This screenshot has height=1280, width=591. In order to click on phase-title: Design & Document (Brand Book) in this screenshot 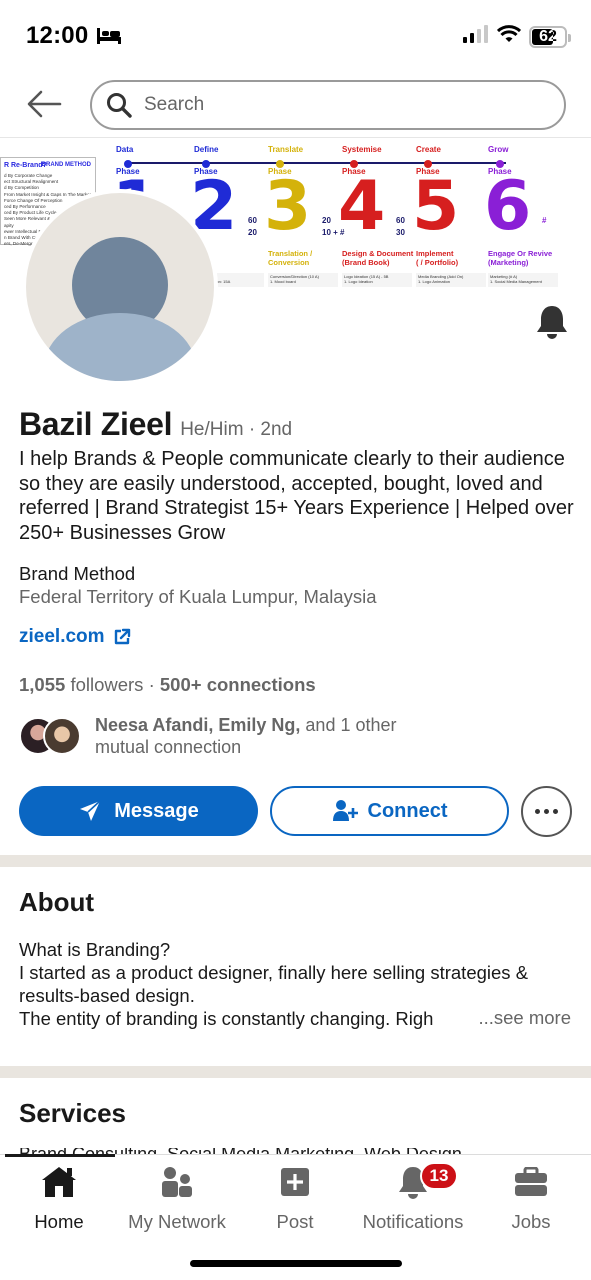, I will do `click(378, 258)`.